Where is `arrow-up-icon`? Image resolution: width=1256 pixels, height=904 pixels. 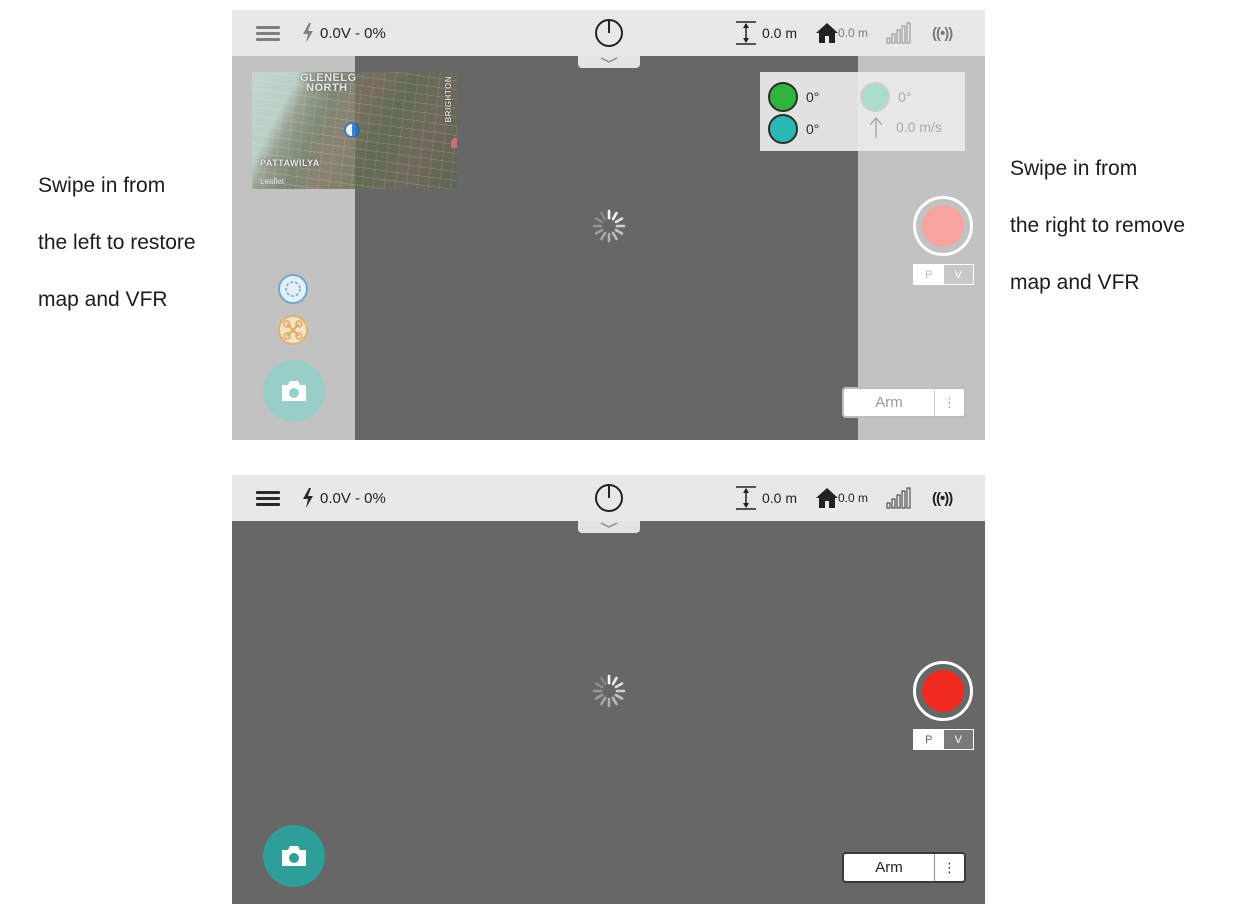 arrow-up-icon is located at coordinates (876, 127).